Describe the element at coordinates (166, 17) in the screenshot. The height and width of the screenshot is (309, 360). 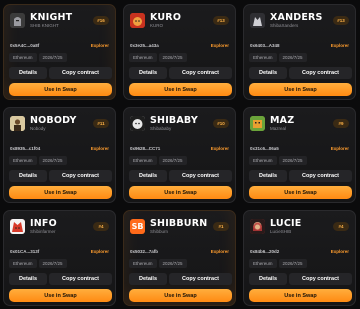
I see `token-name: KURO` at that location.